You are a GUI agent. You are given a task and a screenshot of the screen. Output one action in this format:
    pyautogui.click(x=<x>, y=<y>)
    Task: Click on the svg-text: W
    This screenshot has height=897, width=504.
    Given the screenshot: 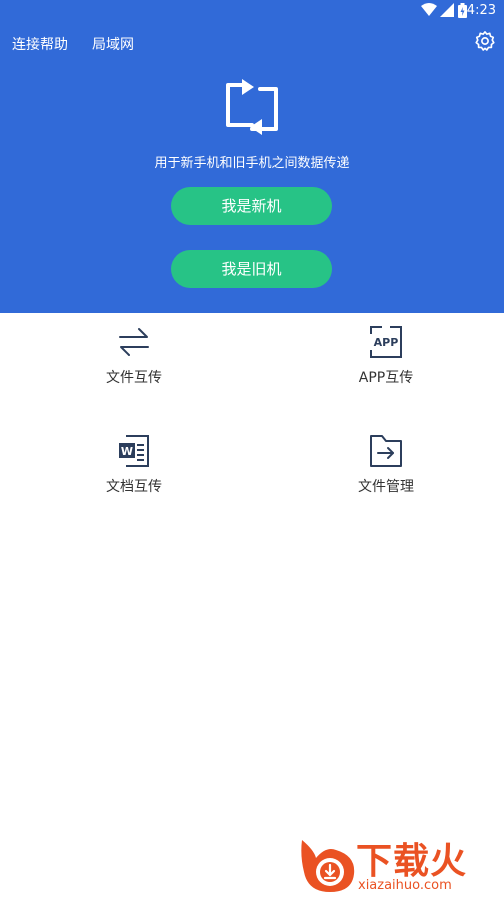 What is the action you would take?
    pyautogui.click(x=127, y=451)
    